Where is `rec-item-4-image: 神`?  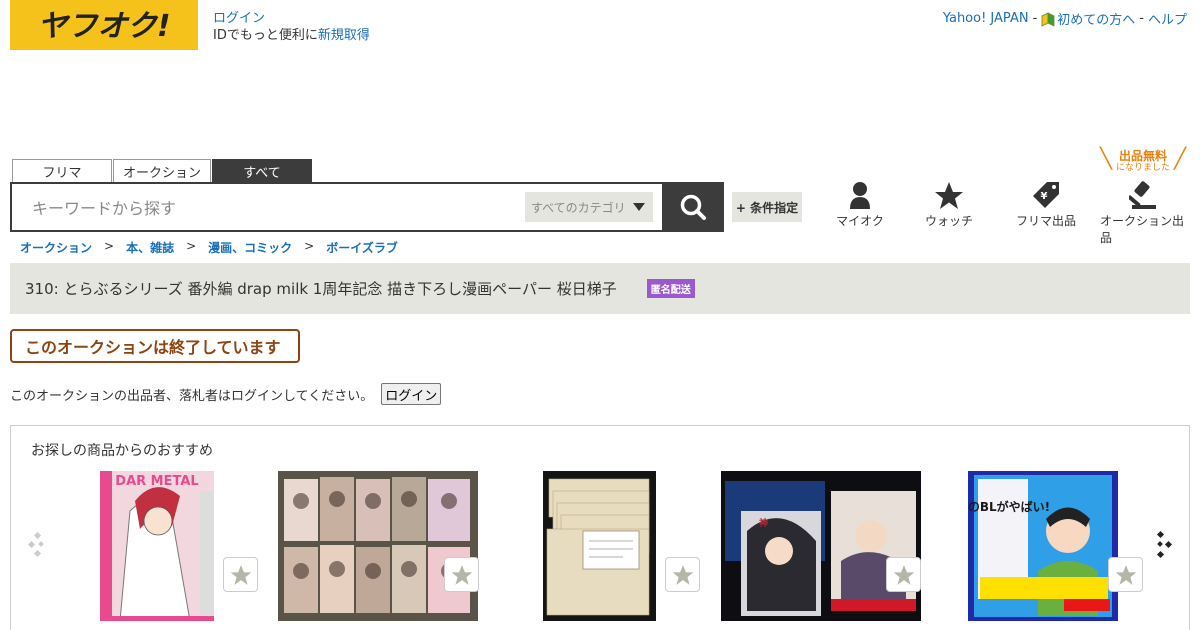 rec-item-4-image: 神 is located at coordinates (821, 546).